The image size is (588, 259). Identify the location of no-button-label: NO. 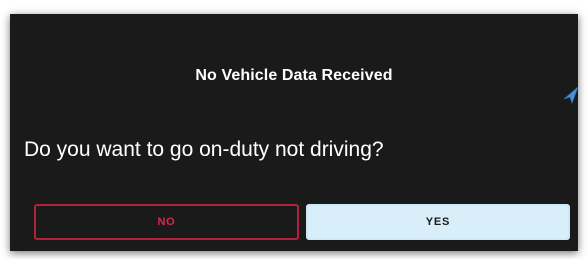
(166, 222).